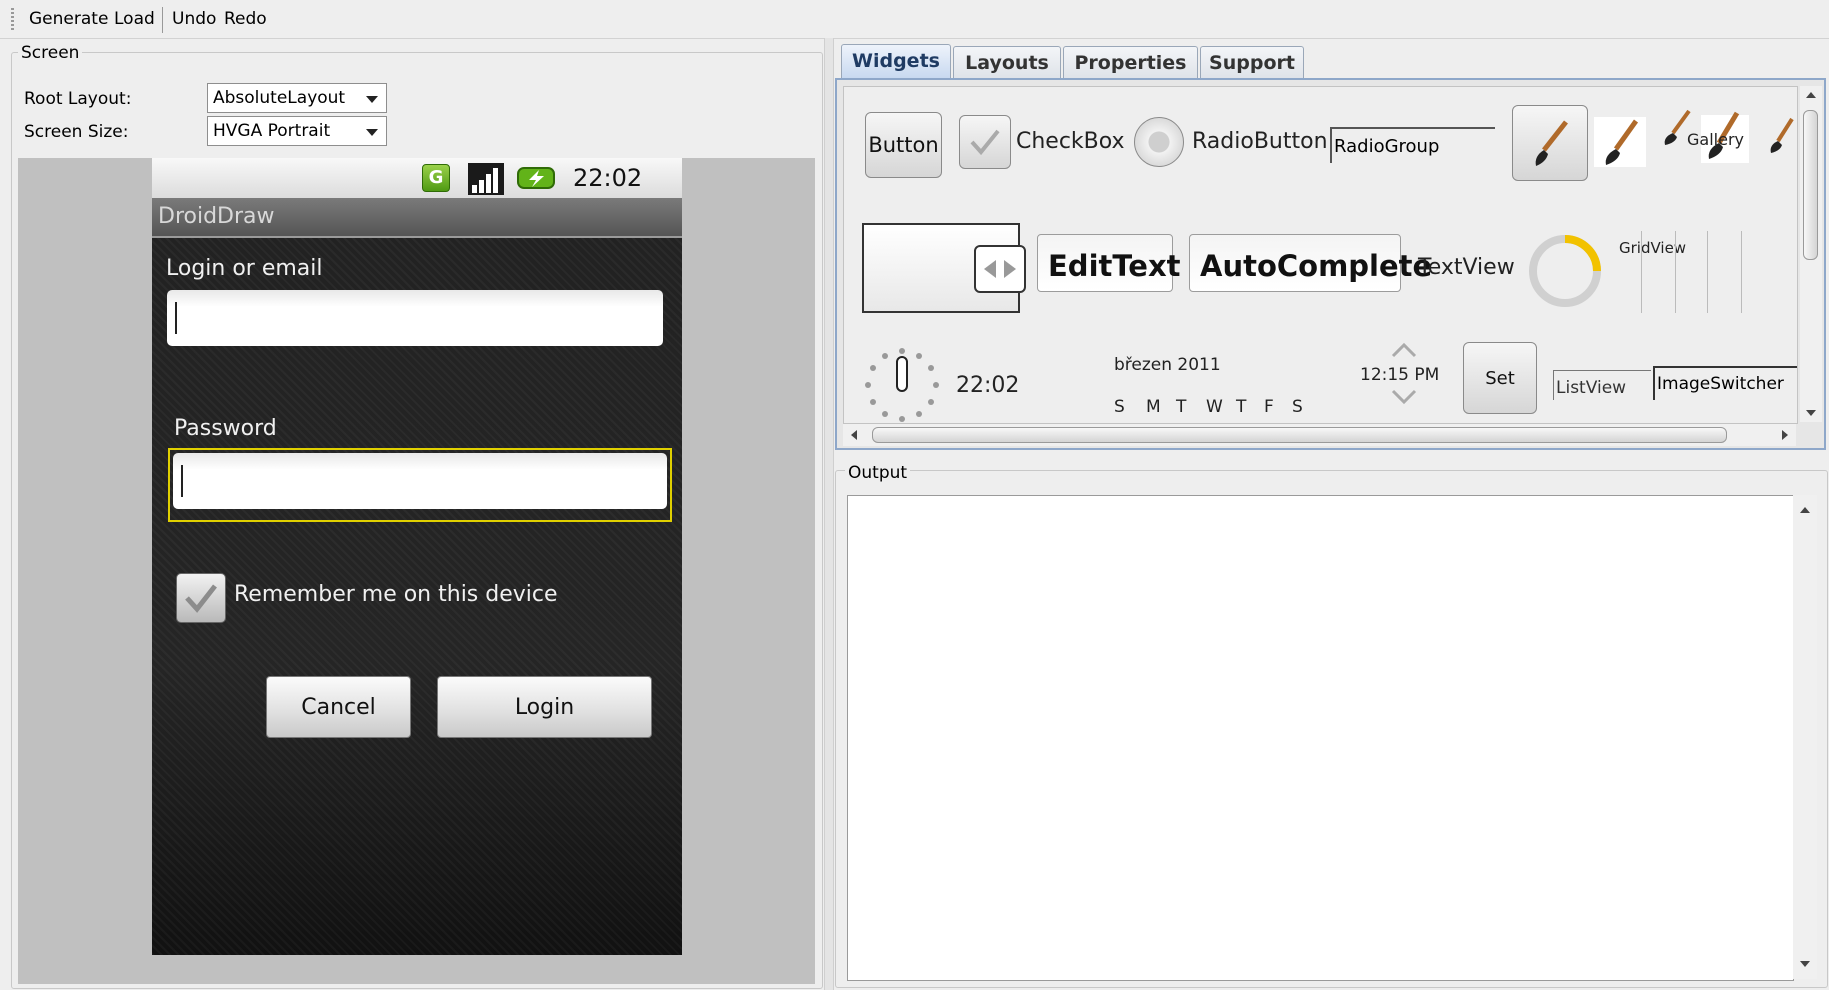  Describe the element at coordinates (50, 53) in the screenshot. I see `screen-panel-title: Screen` at that location.